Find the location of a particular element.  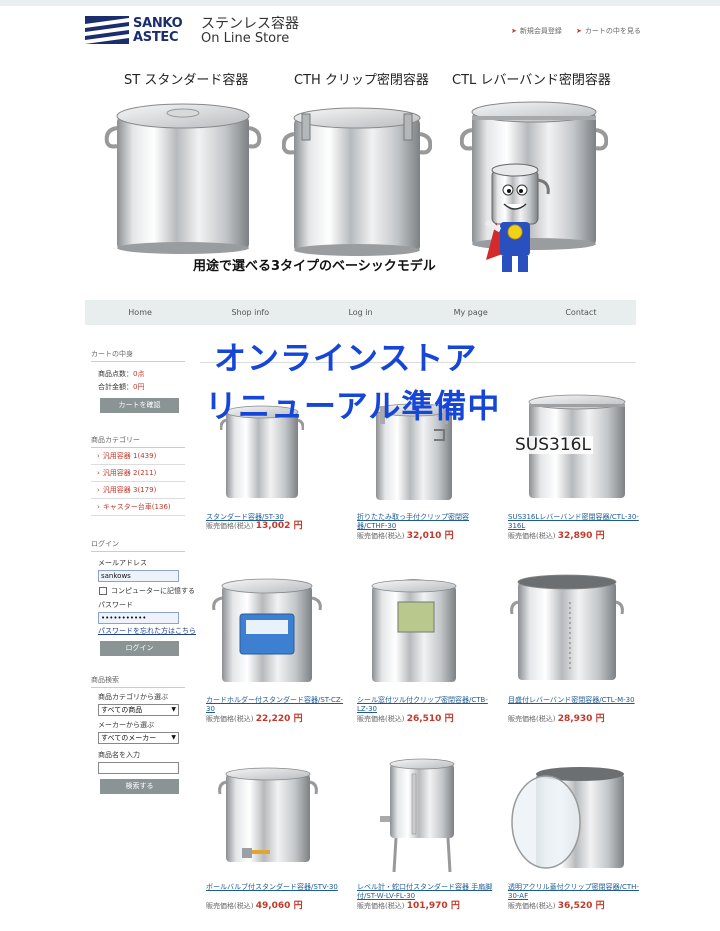

nav-contact: Contact is located at coordinates (581, 312).